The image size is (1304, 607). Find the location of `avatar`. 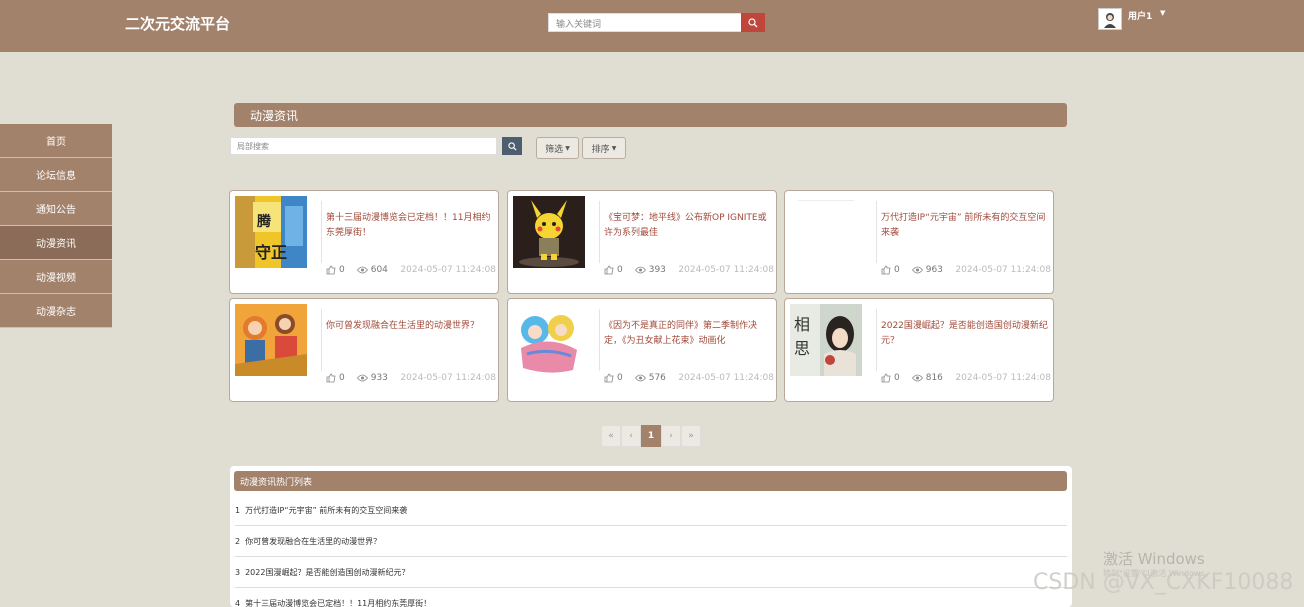

avatar is located at coordinates (1110, 19).